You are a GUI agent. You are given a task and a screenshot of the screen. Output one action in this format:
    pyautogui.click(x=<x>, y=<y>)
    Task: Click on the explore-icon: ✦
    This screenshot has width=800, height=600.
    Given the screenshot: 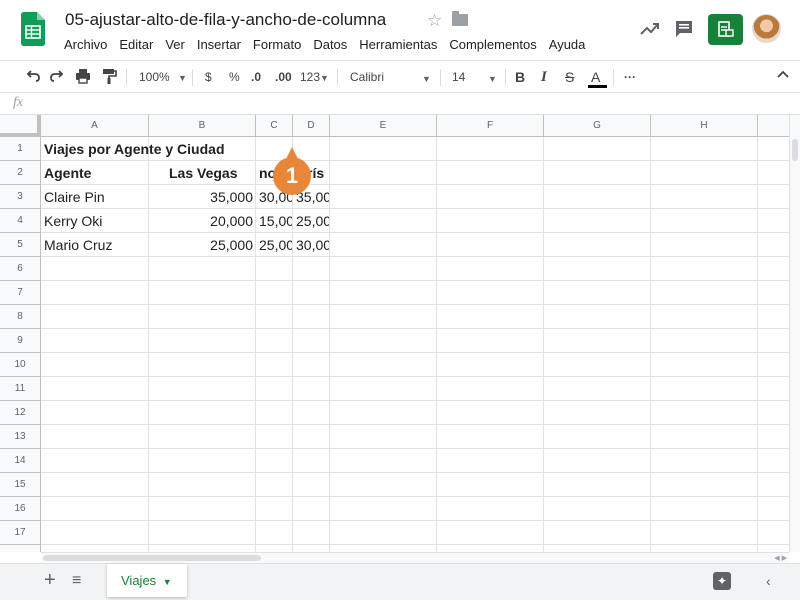 What is the action you would take?
    pyautogui.click(x=722, y=581)
    